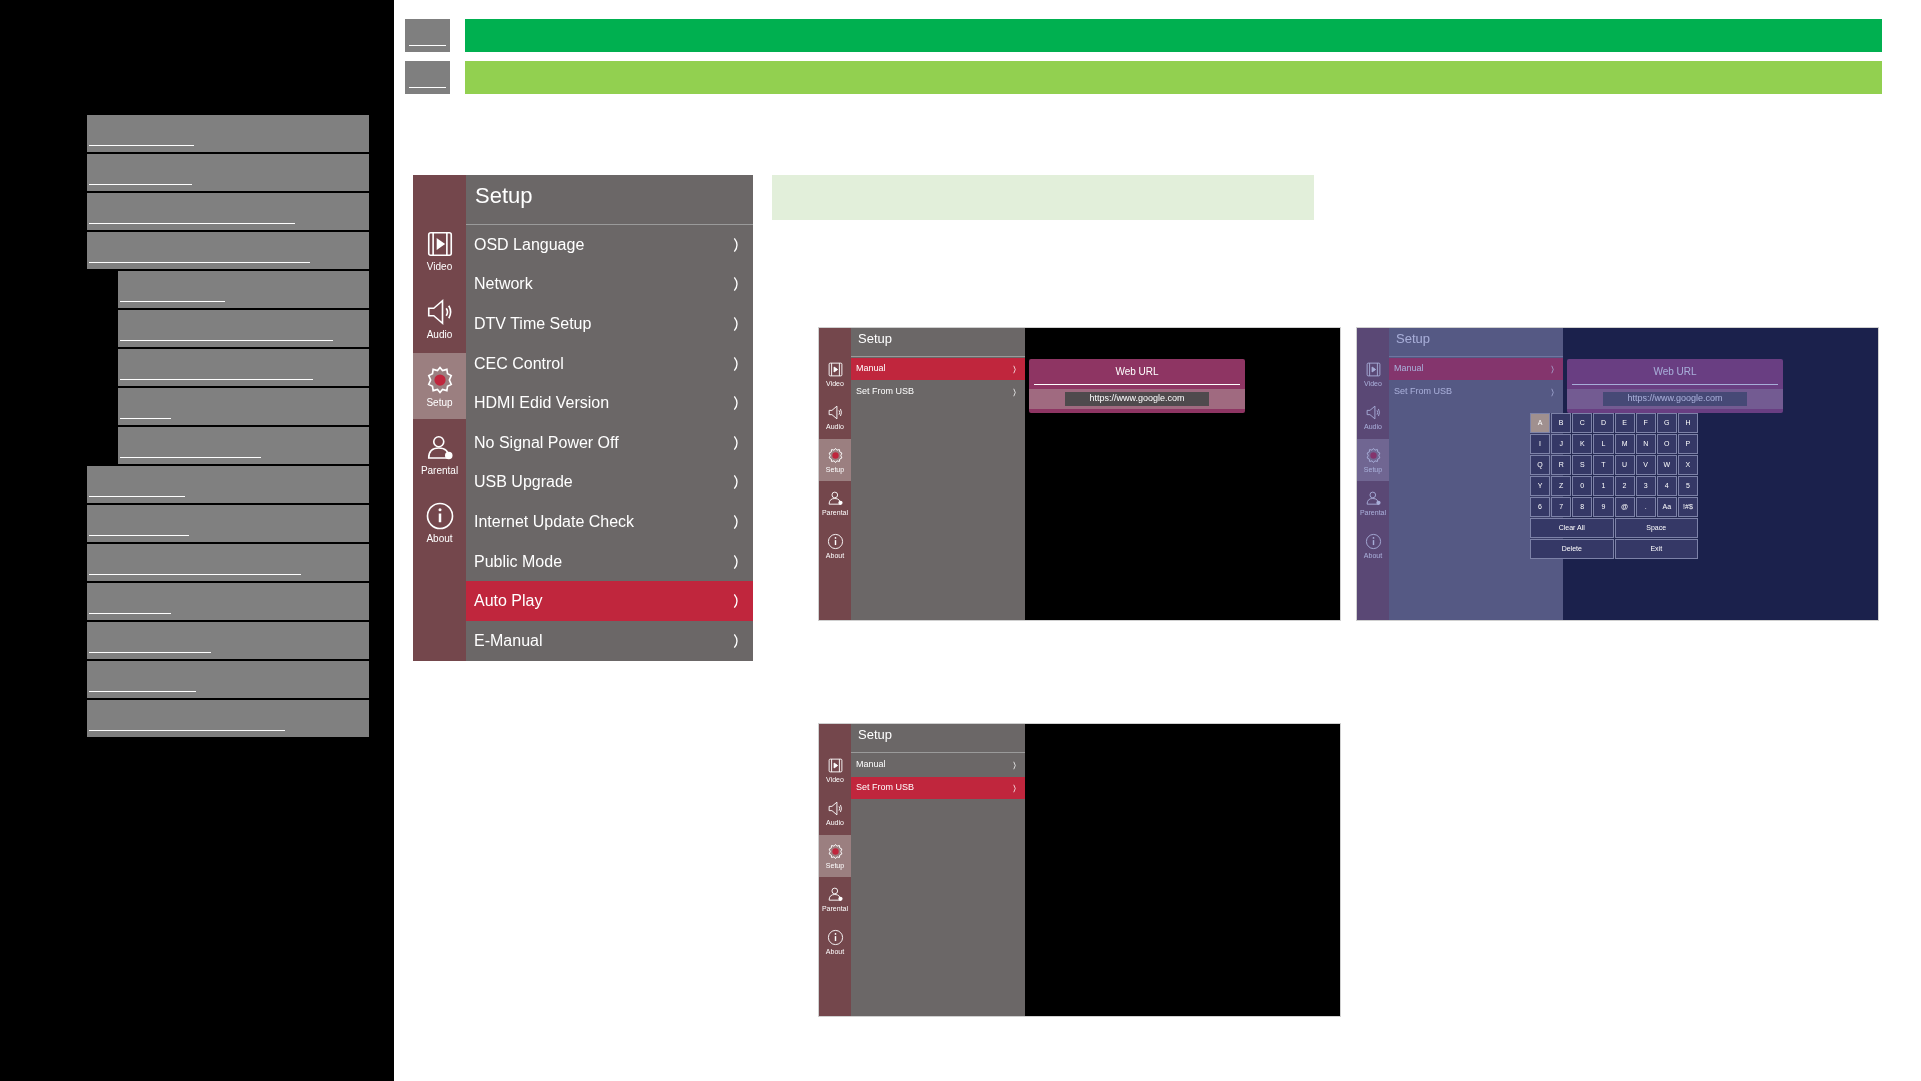  What do you see at coordinates (439, 250) in the screenshot?
I see `rail-tab: Video` at bounding box center [439, 250].